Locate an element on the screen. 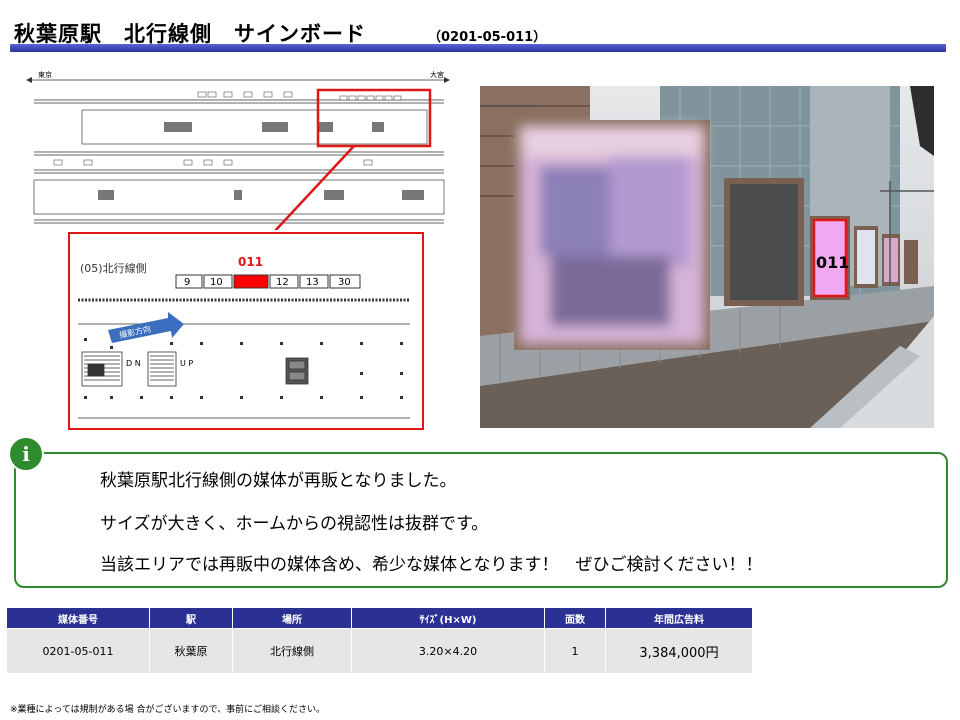  station-map-drawing: 東京 大宮 is located at coordinates (238, 151).